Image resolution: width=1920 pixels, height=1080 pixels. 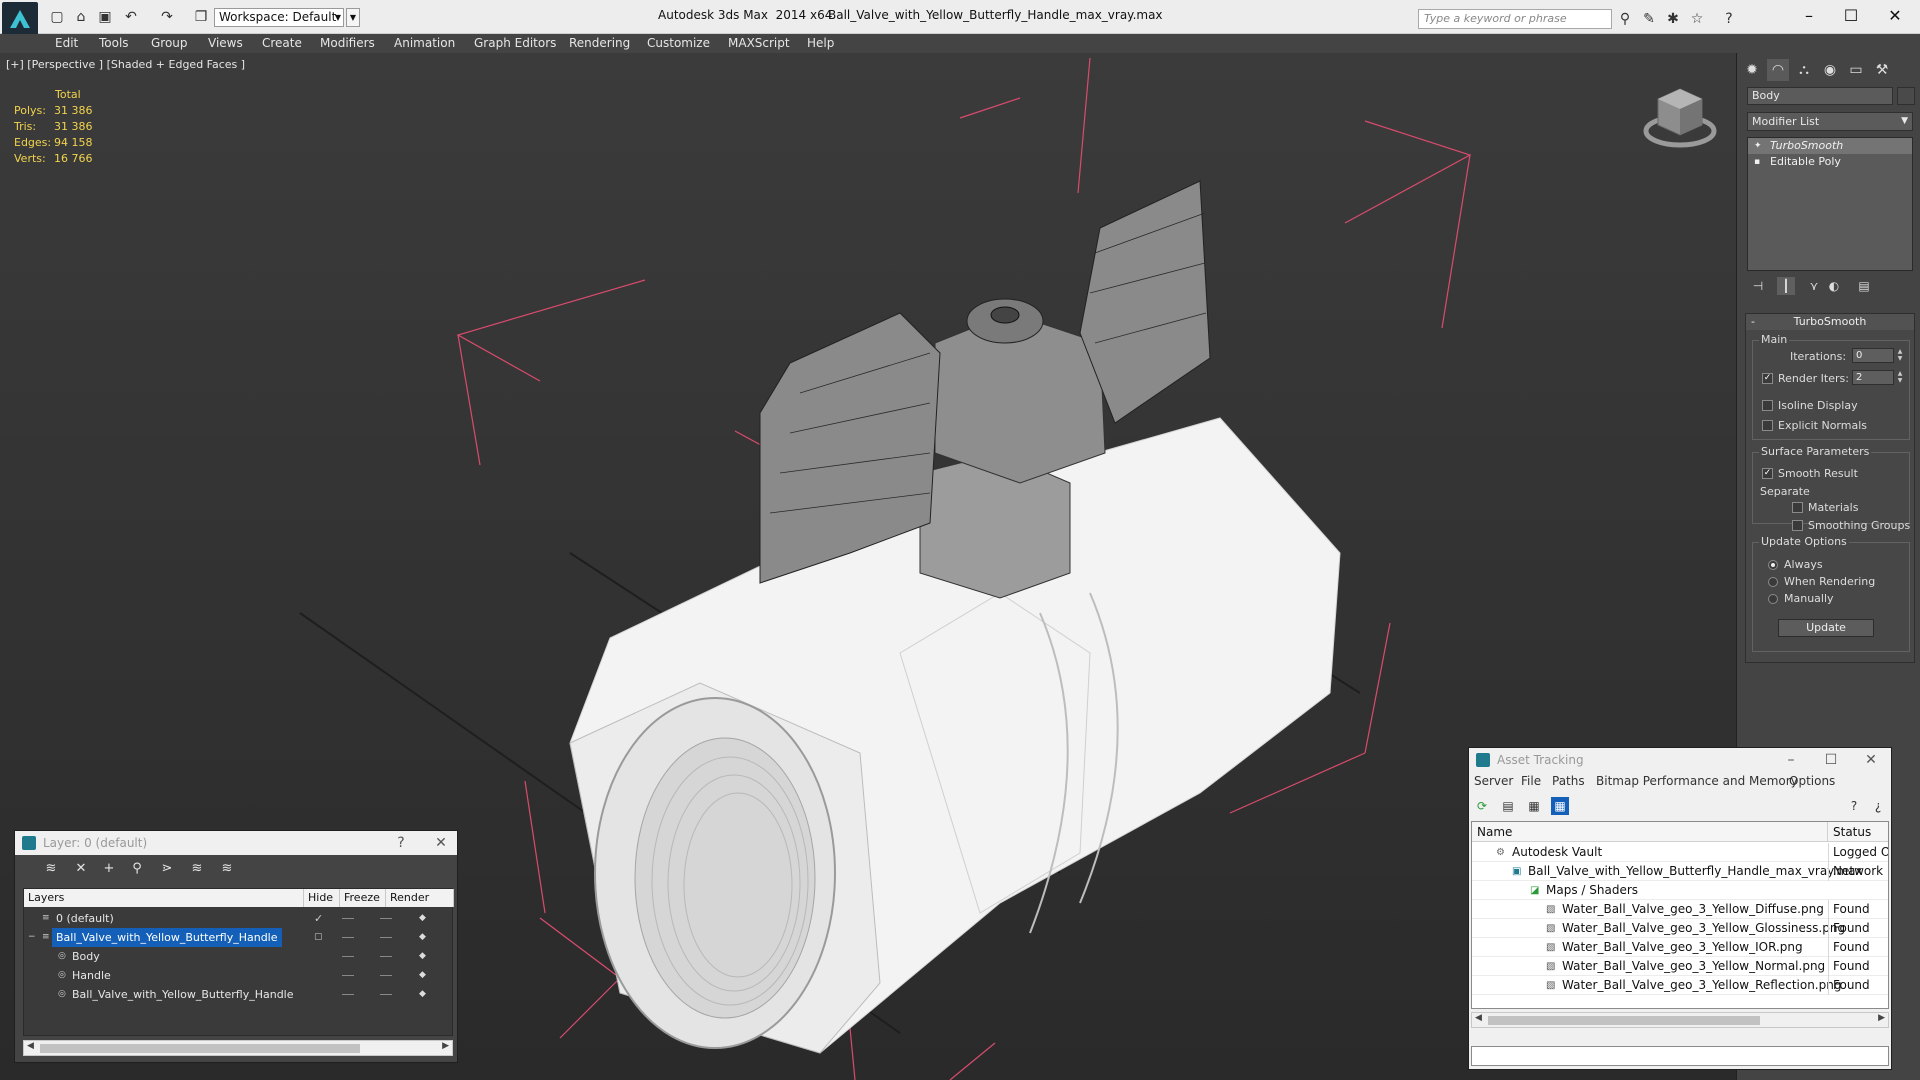 I want to click on menu-tools: Tools, so click(x=114, y=43).